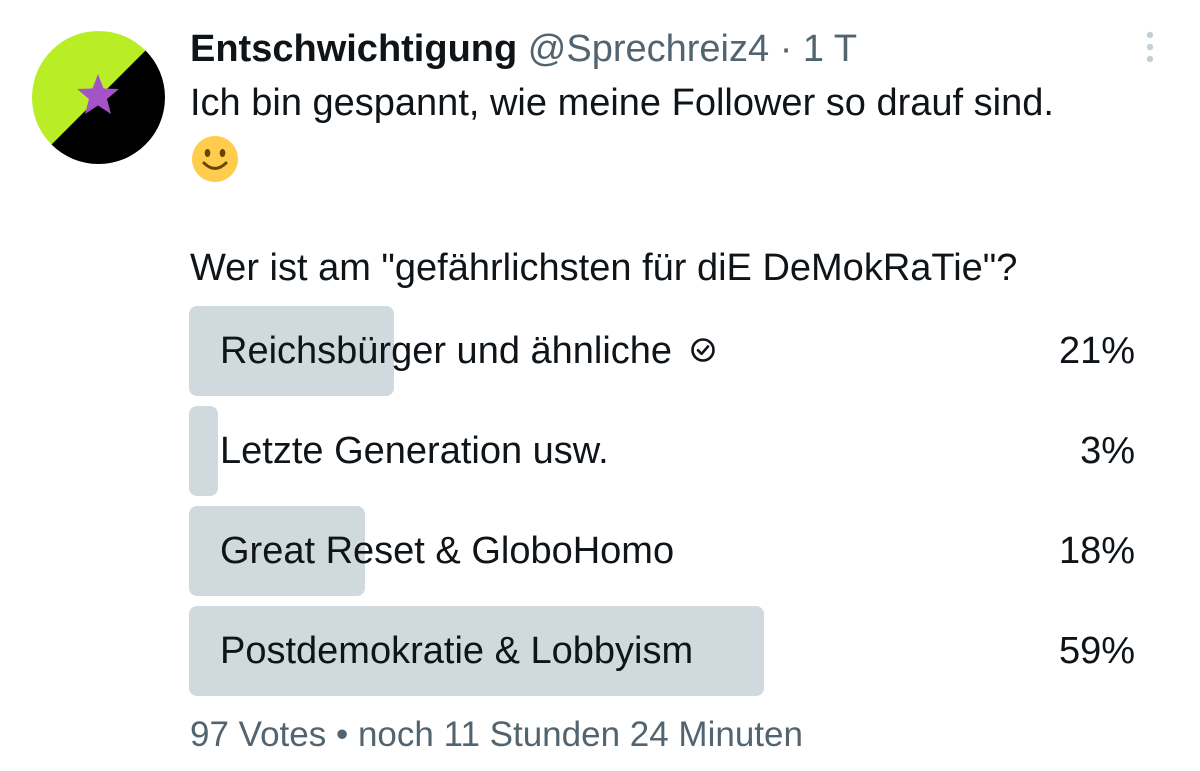  What do you see at coordinates (703, 350) in the screenshot?
I see `check-circle-icon` at bounding box center [703, 350].